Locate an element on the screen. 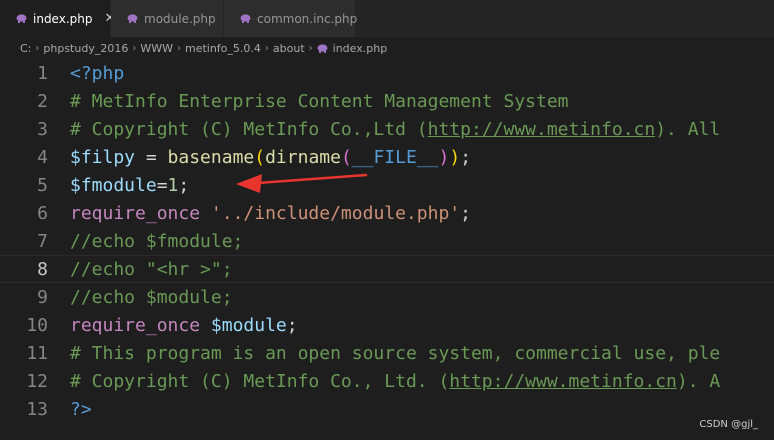 This screenshot has width=774, height=440. code-token: ?> is located at coordinates (81, 409).